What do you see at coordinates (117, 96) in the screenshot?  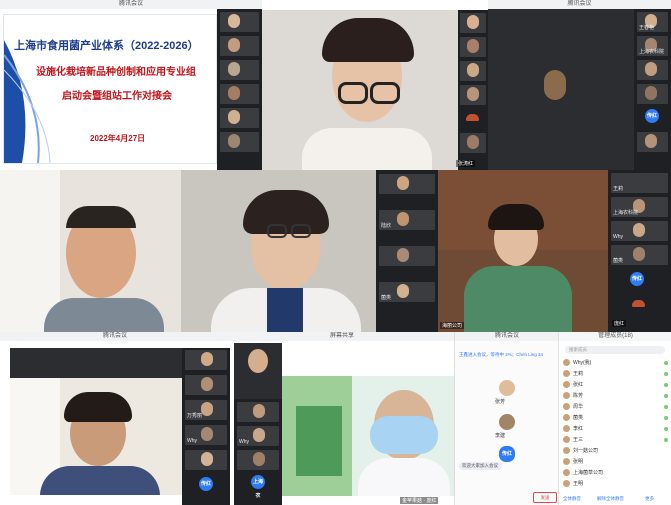 I see `slide-subtitle-2: 启动会暨组站工作对接会` at bounding box center [117, 96].